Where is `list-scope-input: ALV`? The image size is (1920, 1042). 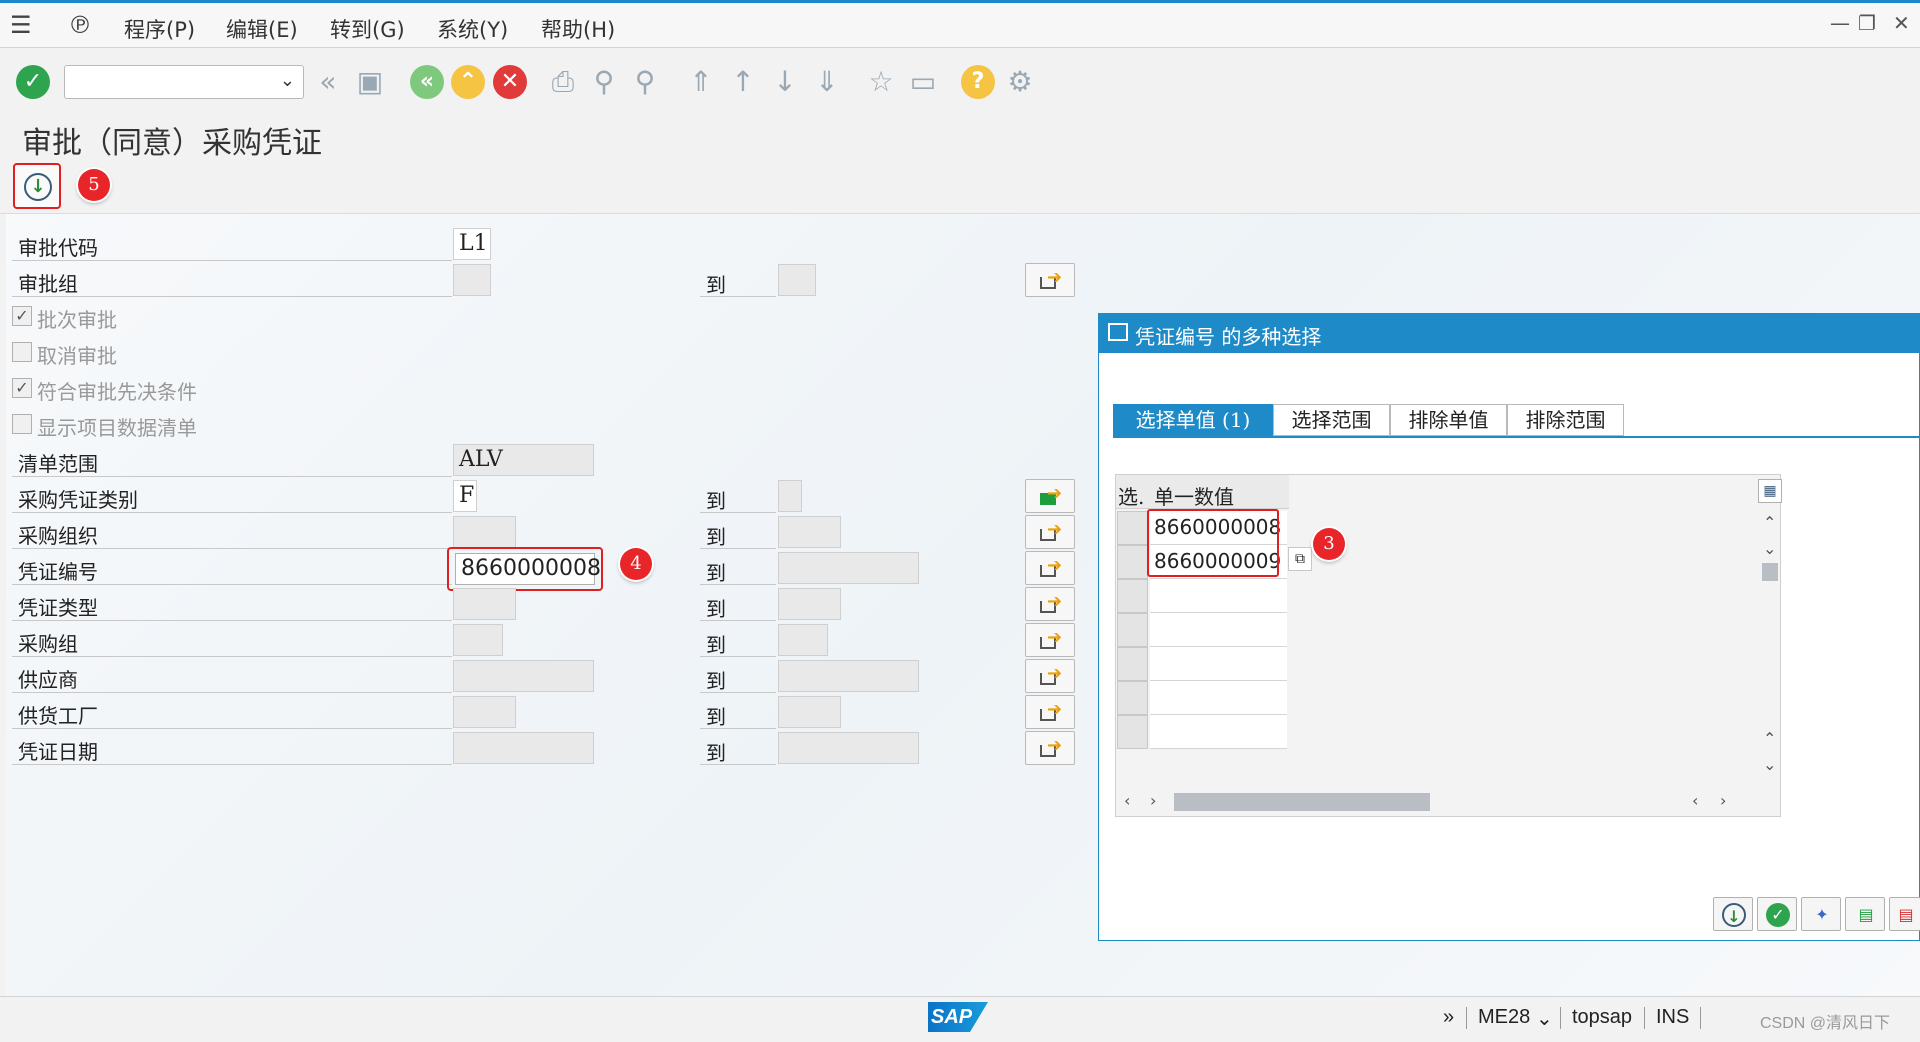
list-scope-input: ALV is located at coordinates (523, 460).